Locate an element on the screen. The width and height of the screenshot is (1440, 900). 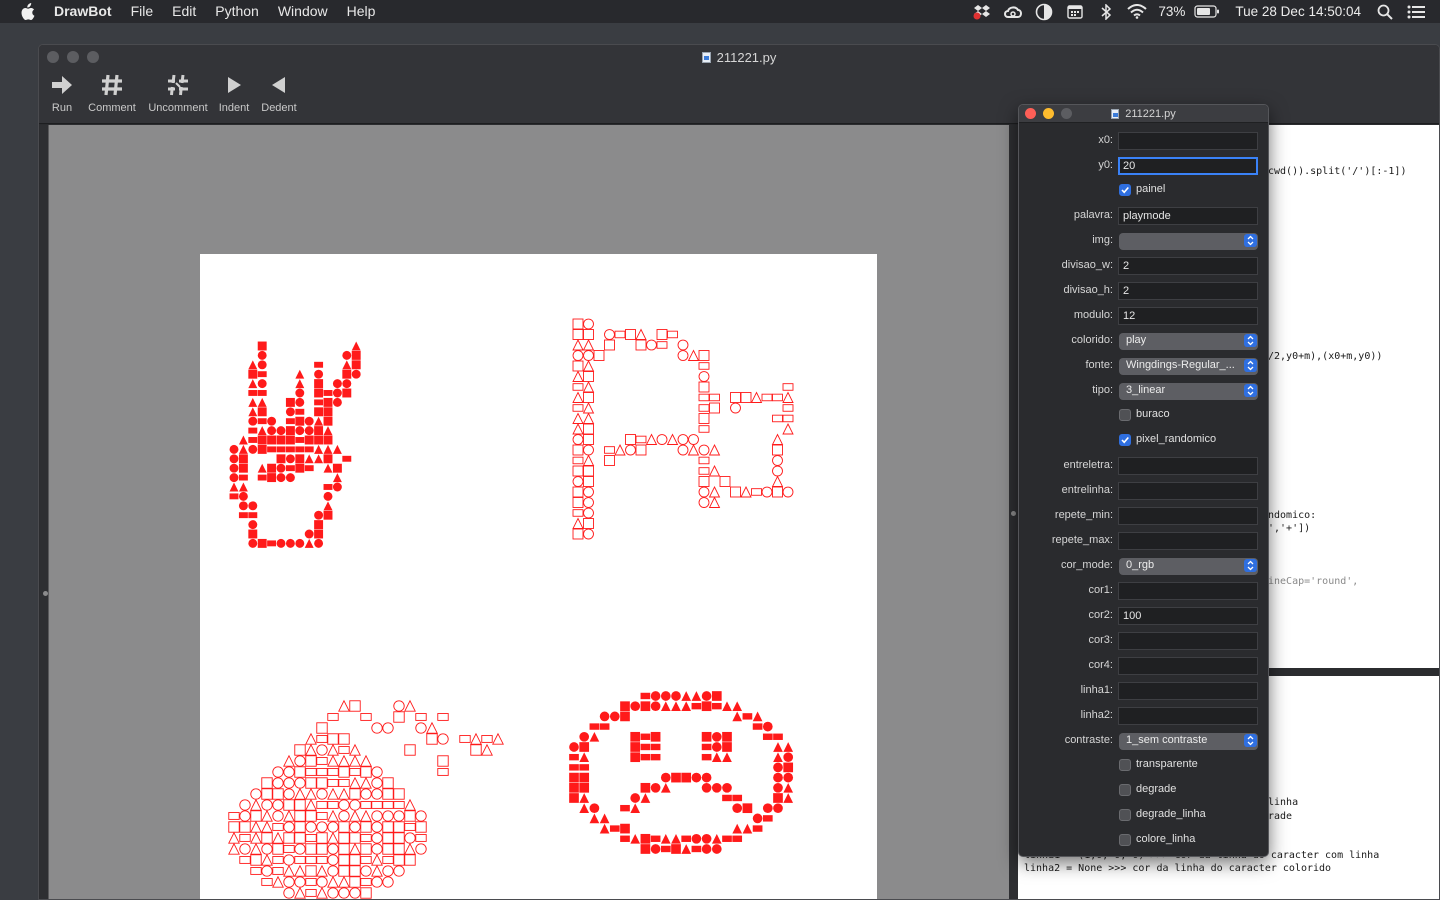
entreletra-field is located at coordinates (1188, 466).